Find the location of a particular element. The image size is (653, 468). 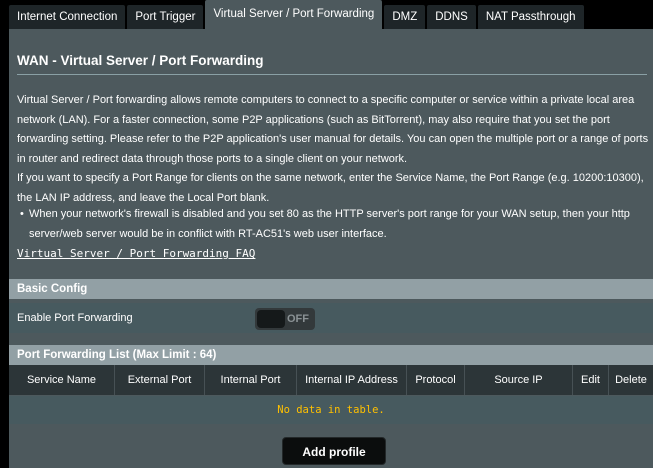

tab-internet-connection: Internet Connection is located at coordinates (67, 17).